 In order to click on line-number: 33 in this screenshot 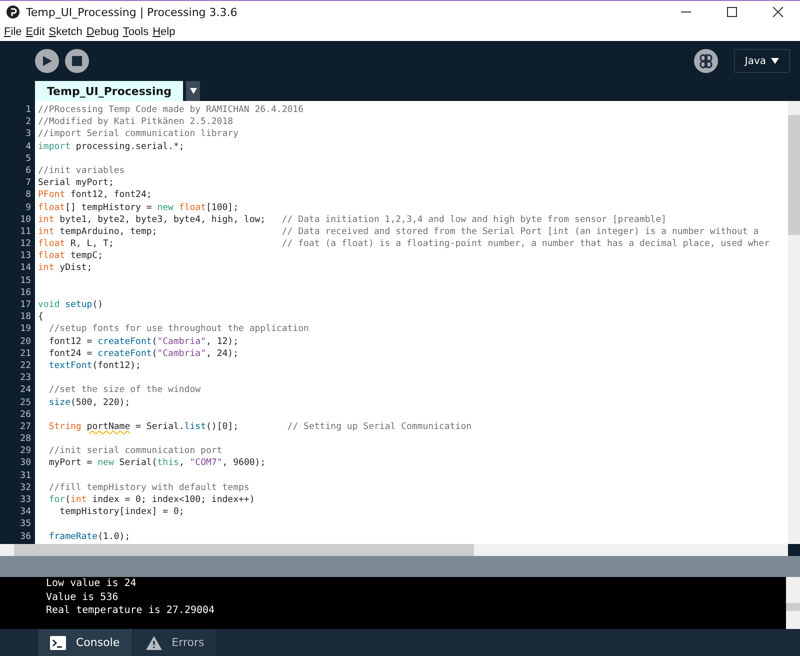, I will do `click(25, 500)`.